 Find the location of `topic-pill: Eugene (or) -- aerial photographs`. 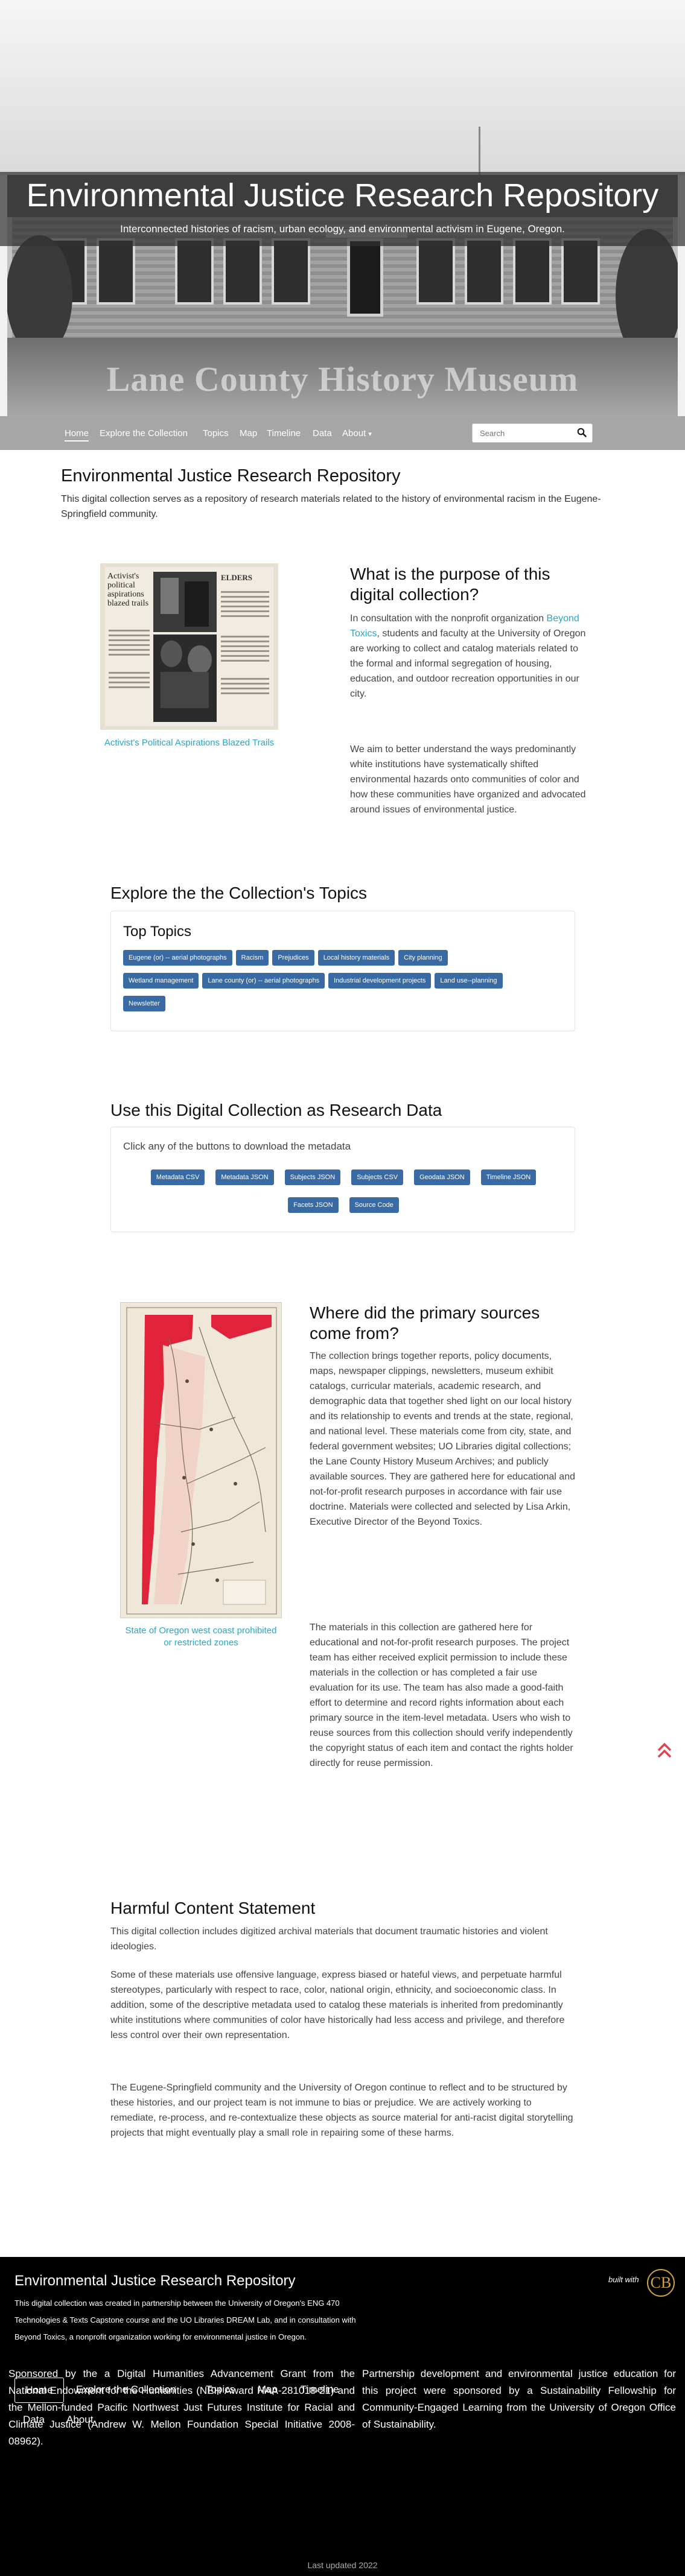

topic-pill: Eugene (or) -- aerial photographs is located at coordinates (178, 958).